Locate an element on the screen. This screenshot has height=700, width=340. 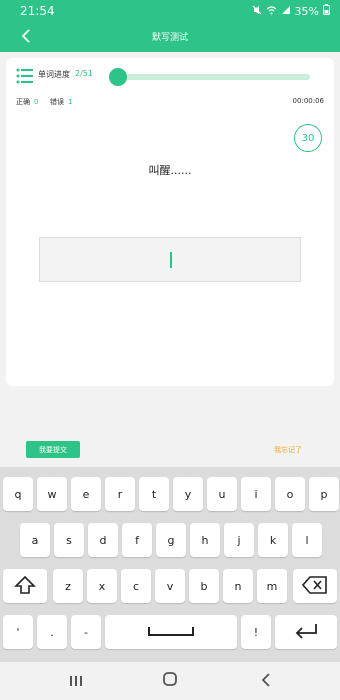
wrong-value: 1 is located at coordinates (70, 102).